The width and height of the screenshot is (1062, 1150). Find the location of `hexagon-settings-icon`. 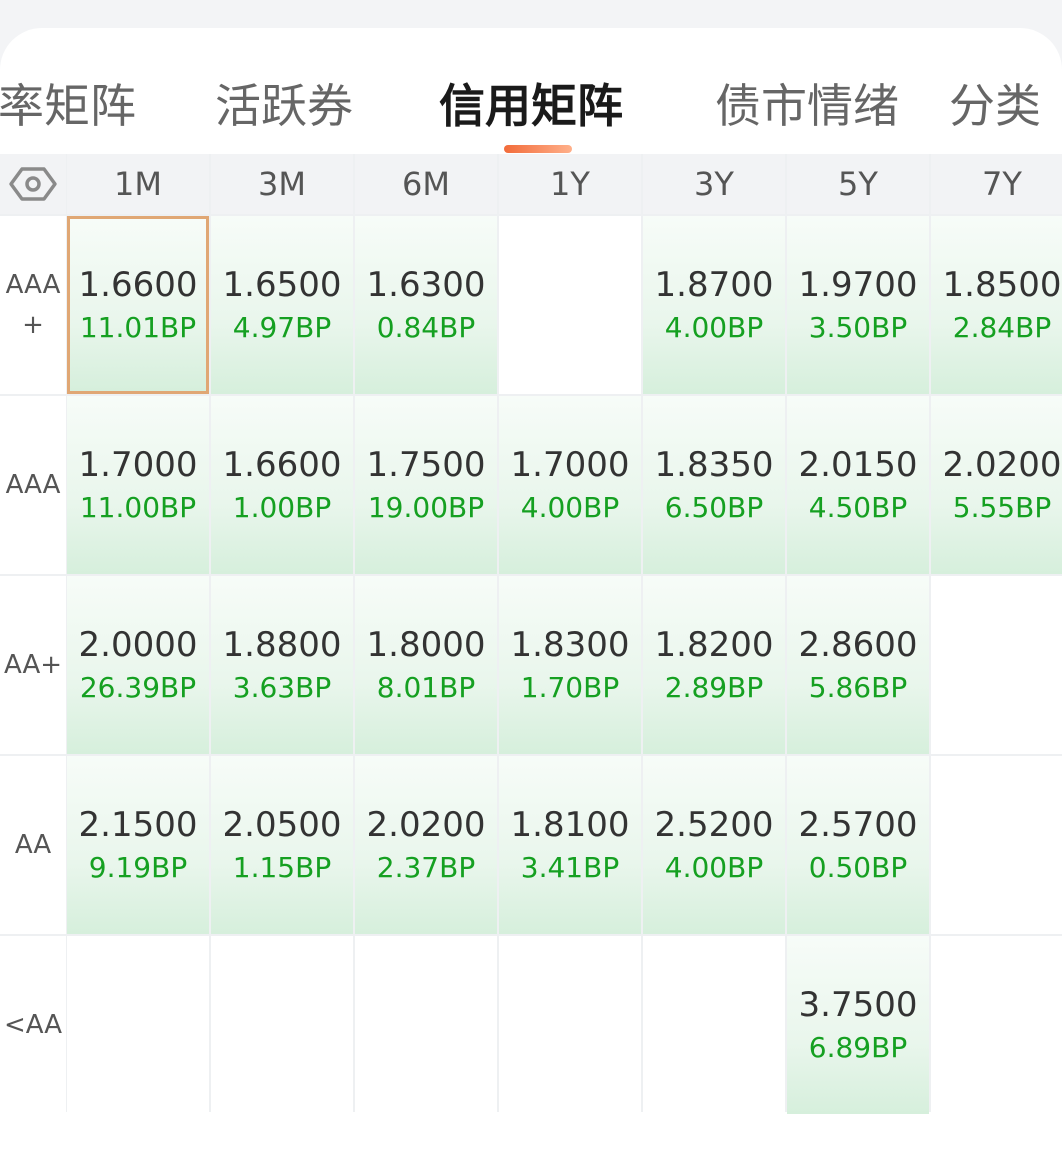

hexagon-settings-icon is located at coordinates (33, 184).